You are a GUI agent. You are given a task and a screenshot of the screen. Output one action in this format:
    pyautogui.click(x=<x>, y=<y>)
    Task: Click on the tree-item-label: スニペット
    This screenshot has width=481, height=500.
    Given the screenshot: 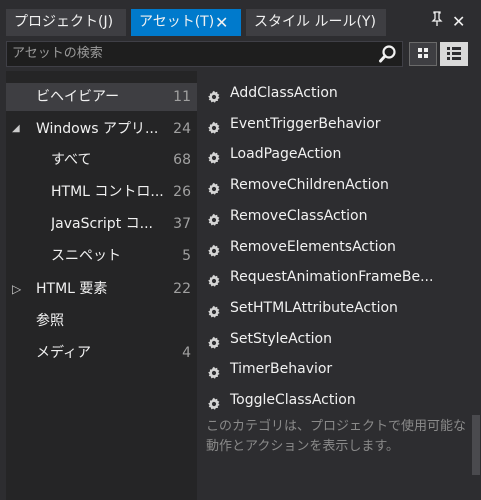 What is the action you would take?
    pyautogui.click(x=86, y=256)
    